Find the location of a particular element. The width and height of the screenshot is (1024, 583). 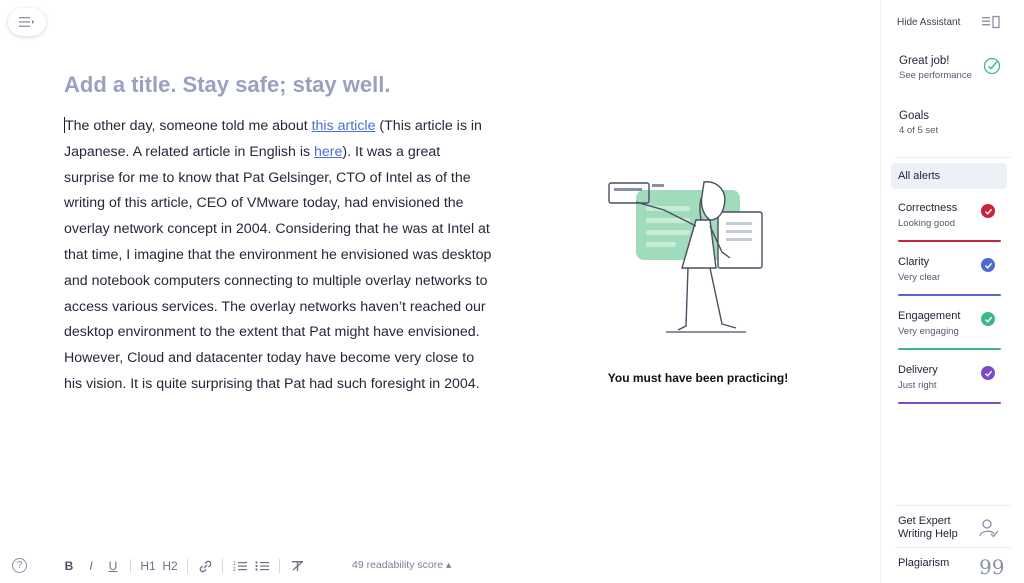

practicing-illustration is located at coordinates (685, 257).